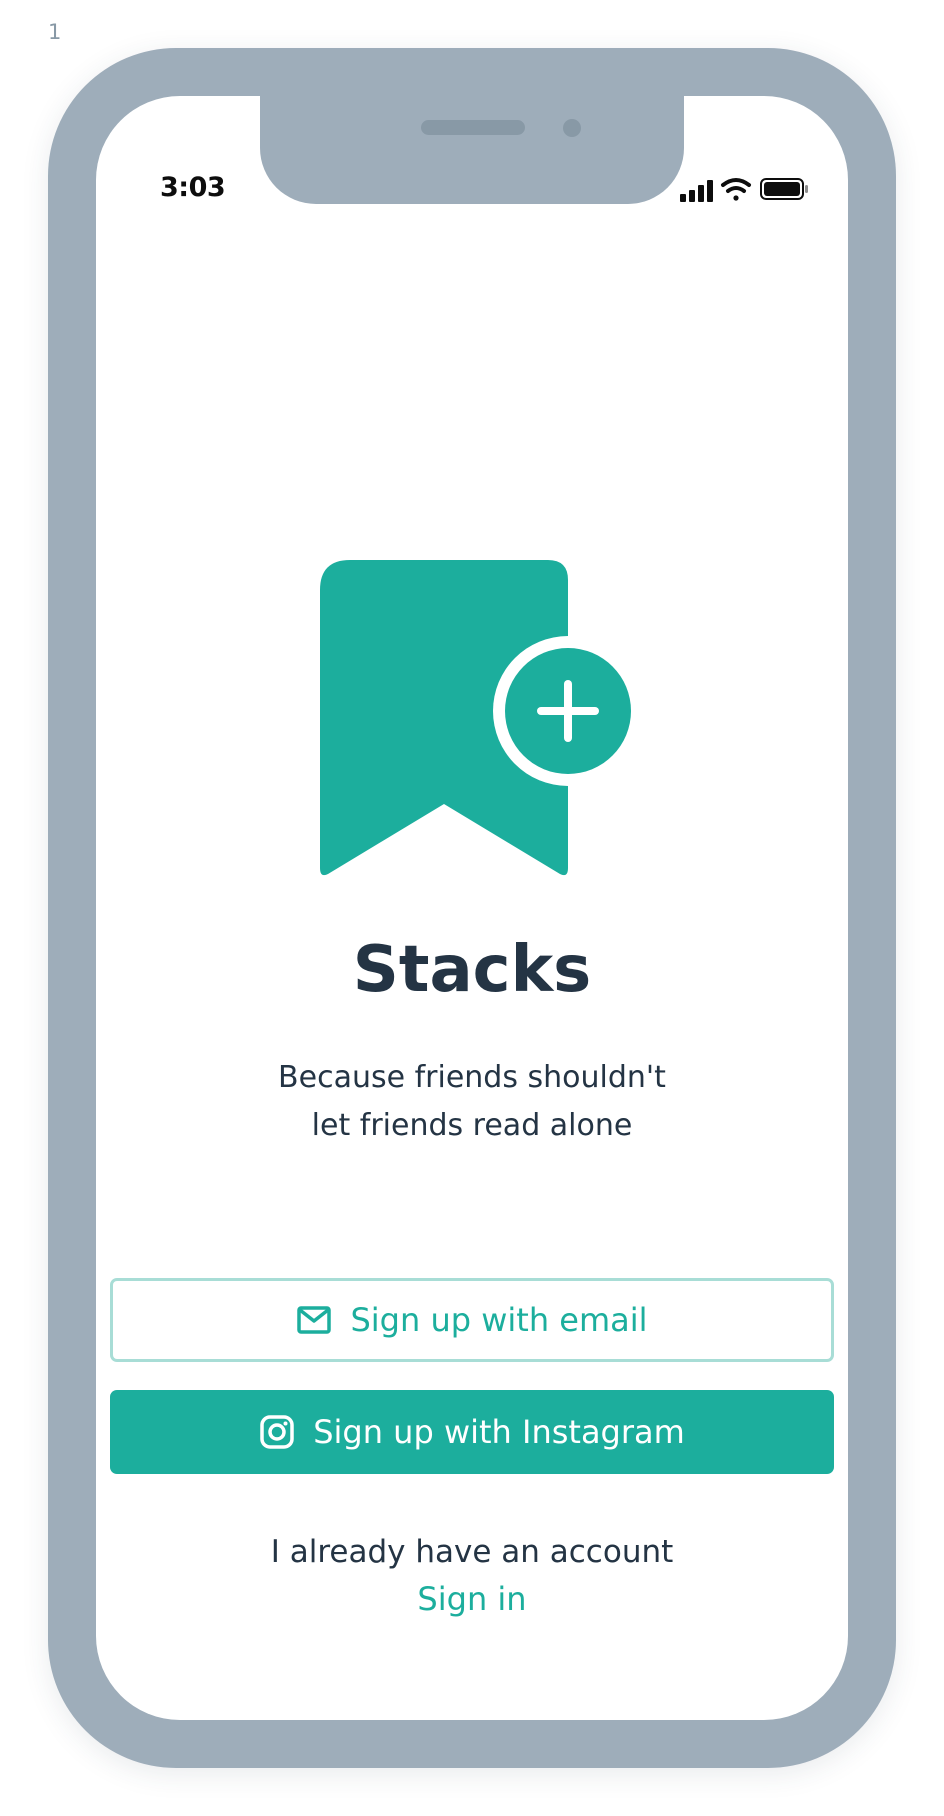 The height and width of the screenshot is (1816, 944). I want to click on sign-up-instagram-label: Sign up with Instagram, so click(499, 1432).